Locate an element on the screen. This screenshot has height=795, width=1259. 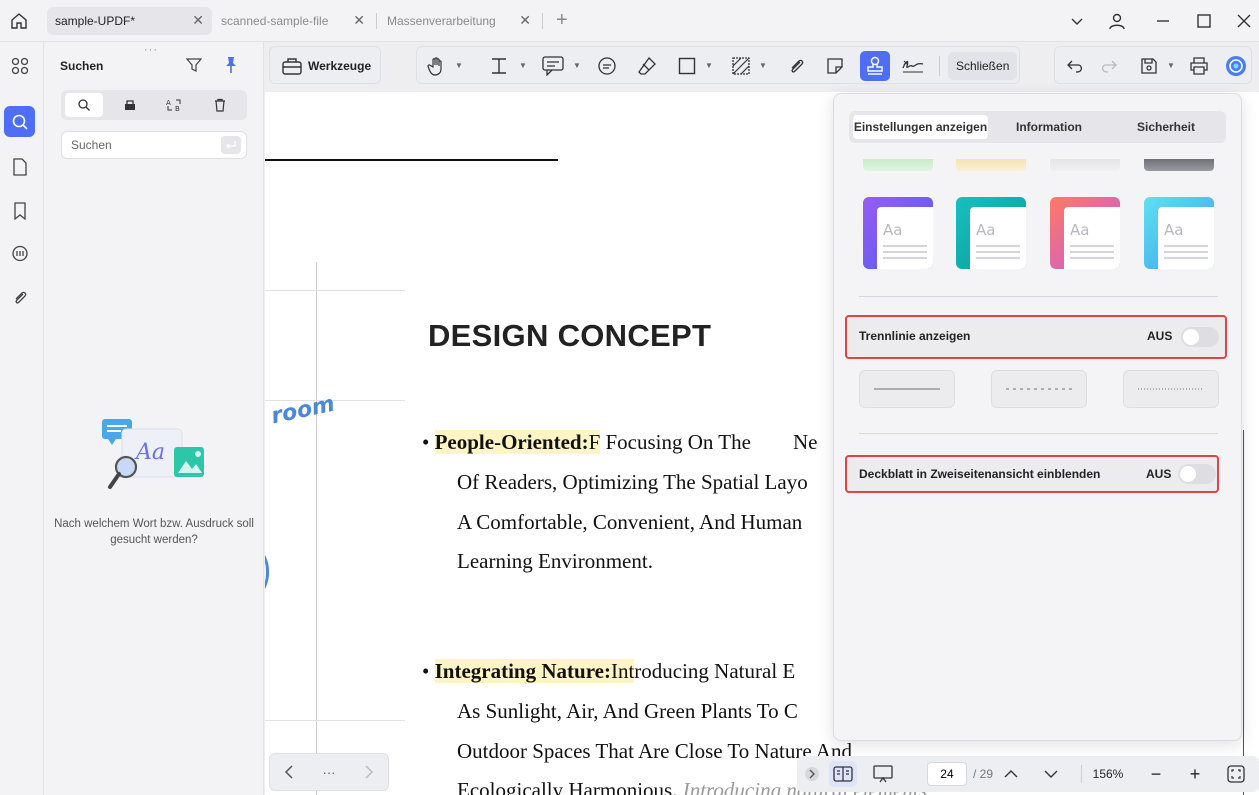
cover-toggle is located at coordinates (1197, 474).